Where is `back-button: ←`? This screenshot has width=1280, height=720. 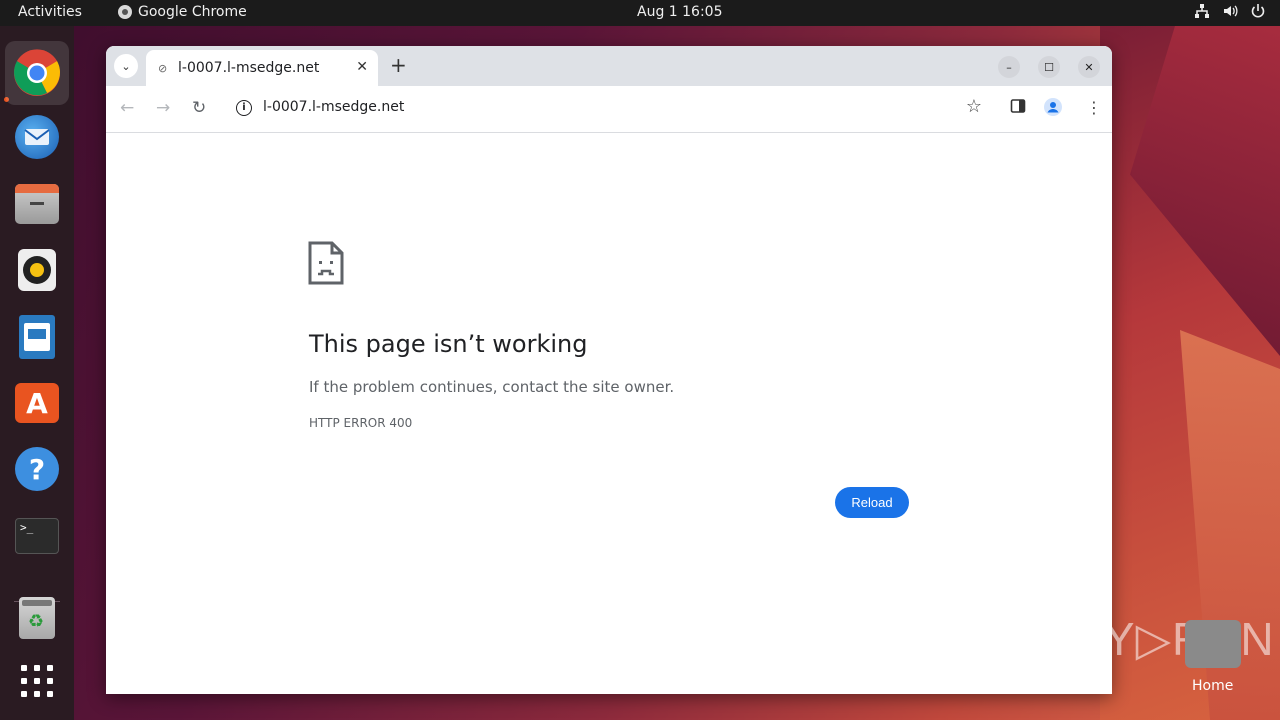
back-button: ← is located at coordinates (127, 108).